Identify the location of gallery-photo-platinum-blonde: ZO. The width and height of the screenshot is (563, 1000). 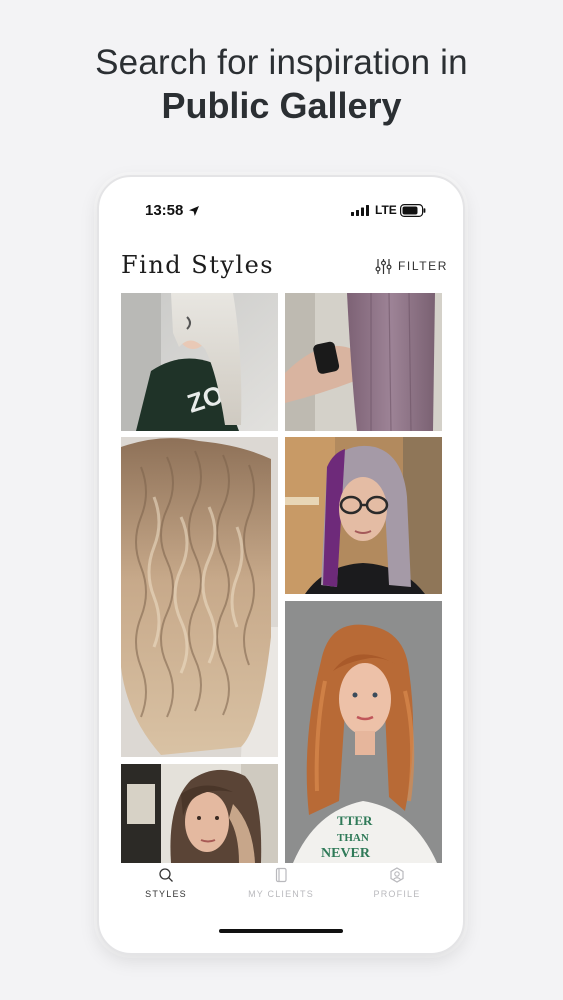
(199, 362).